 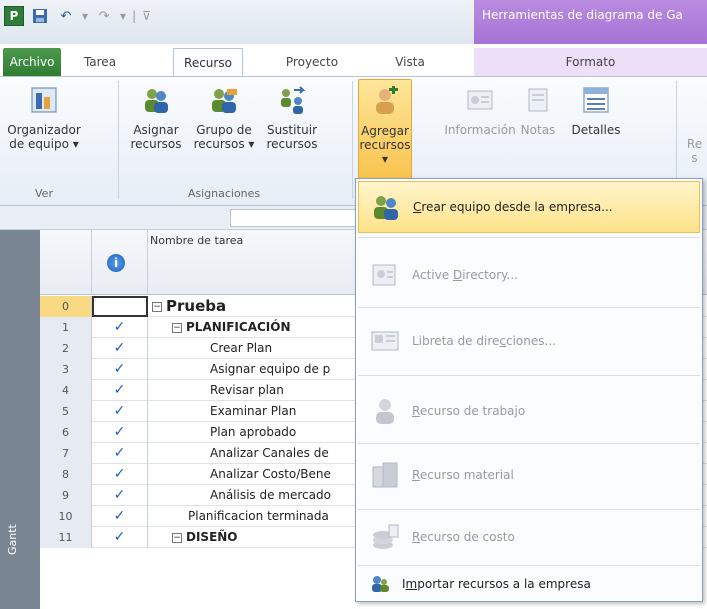 I want to click on directory-icon, so click(x=385, y=275).